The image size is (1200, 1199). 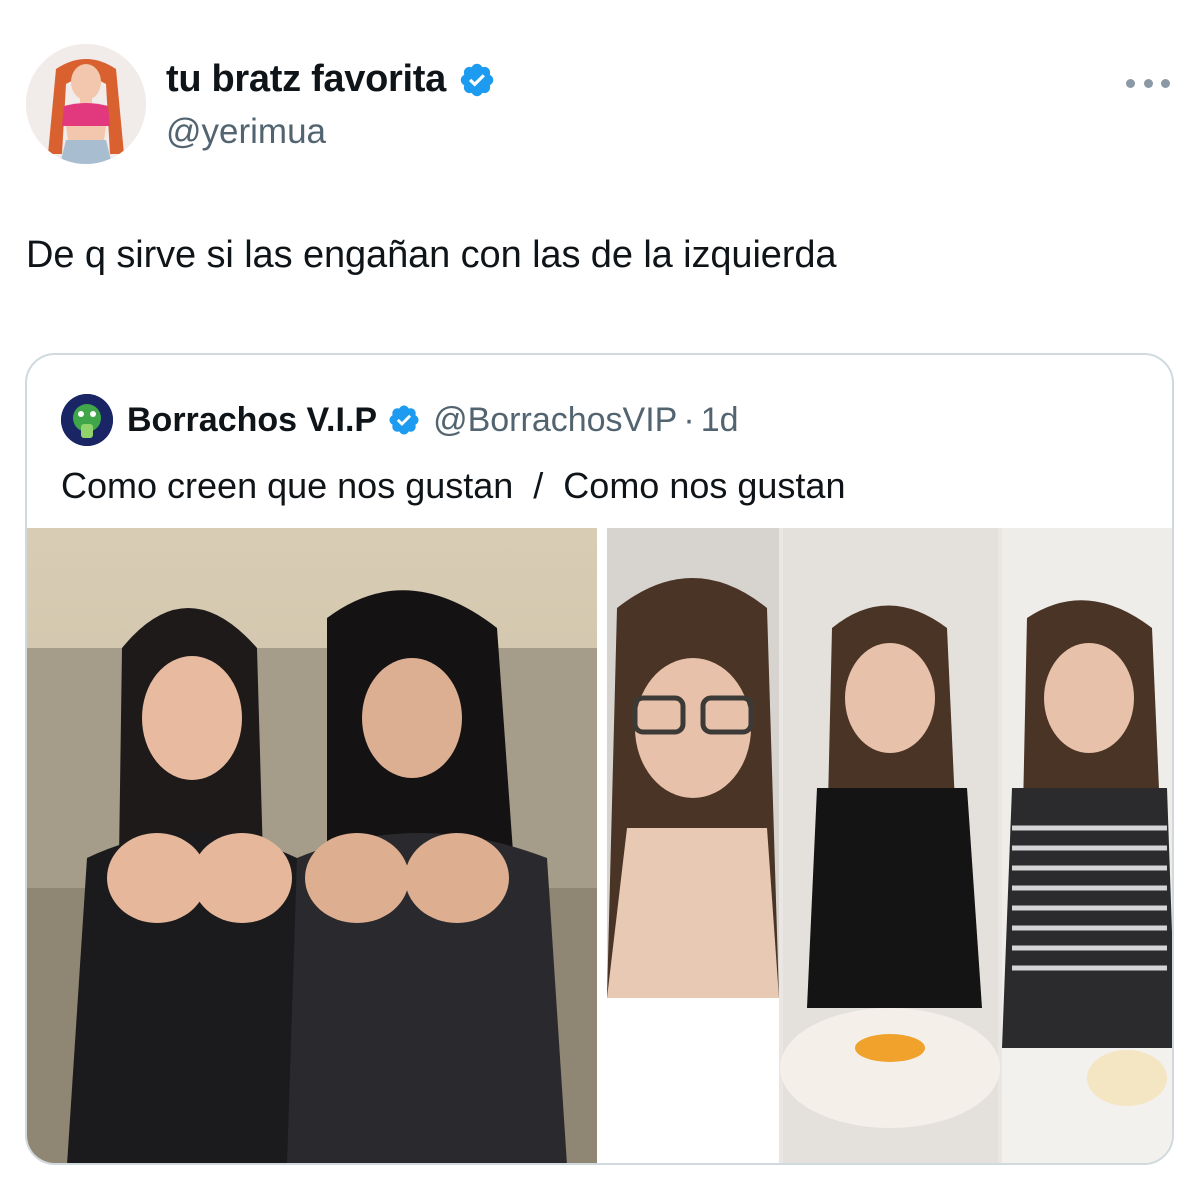 I want to click on author-handle: @yerimua, so click(x=246, y=132).